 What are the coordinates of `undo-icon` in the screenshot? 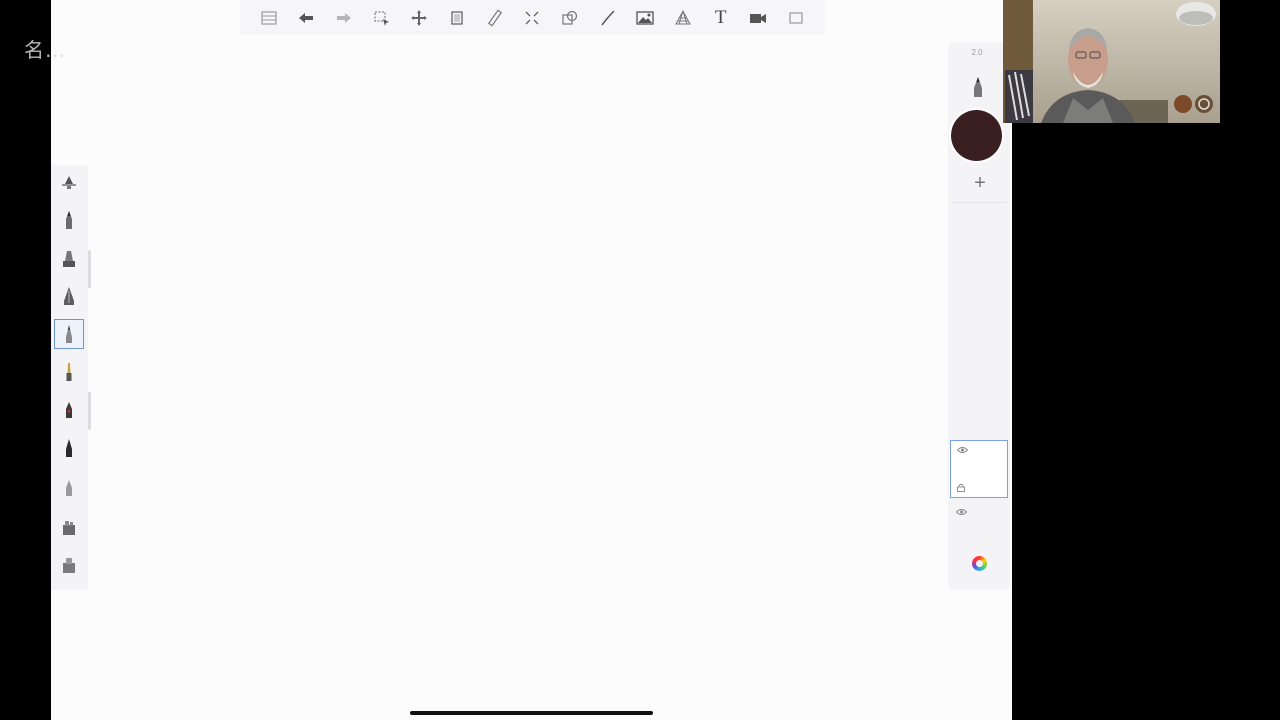 It's located at (306, 18).